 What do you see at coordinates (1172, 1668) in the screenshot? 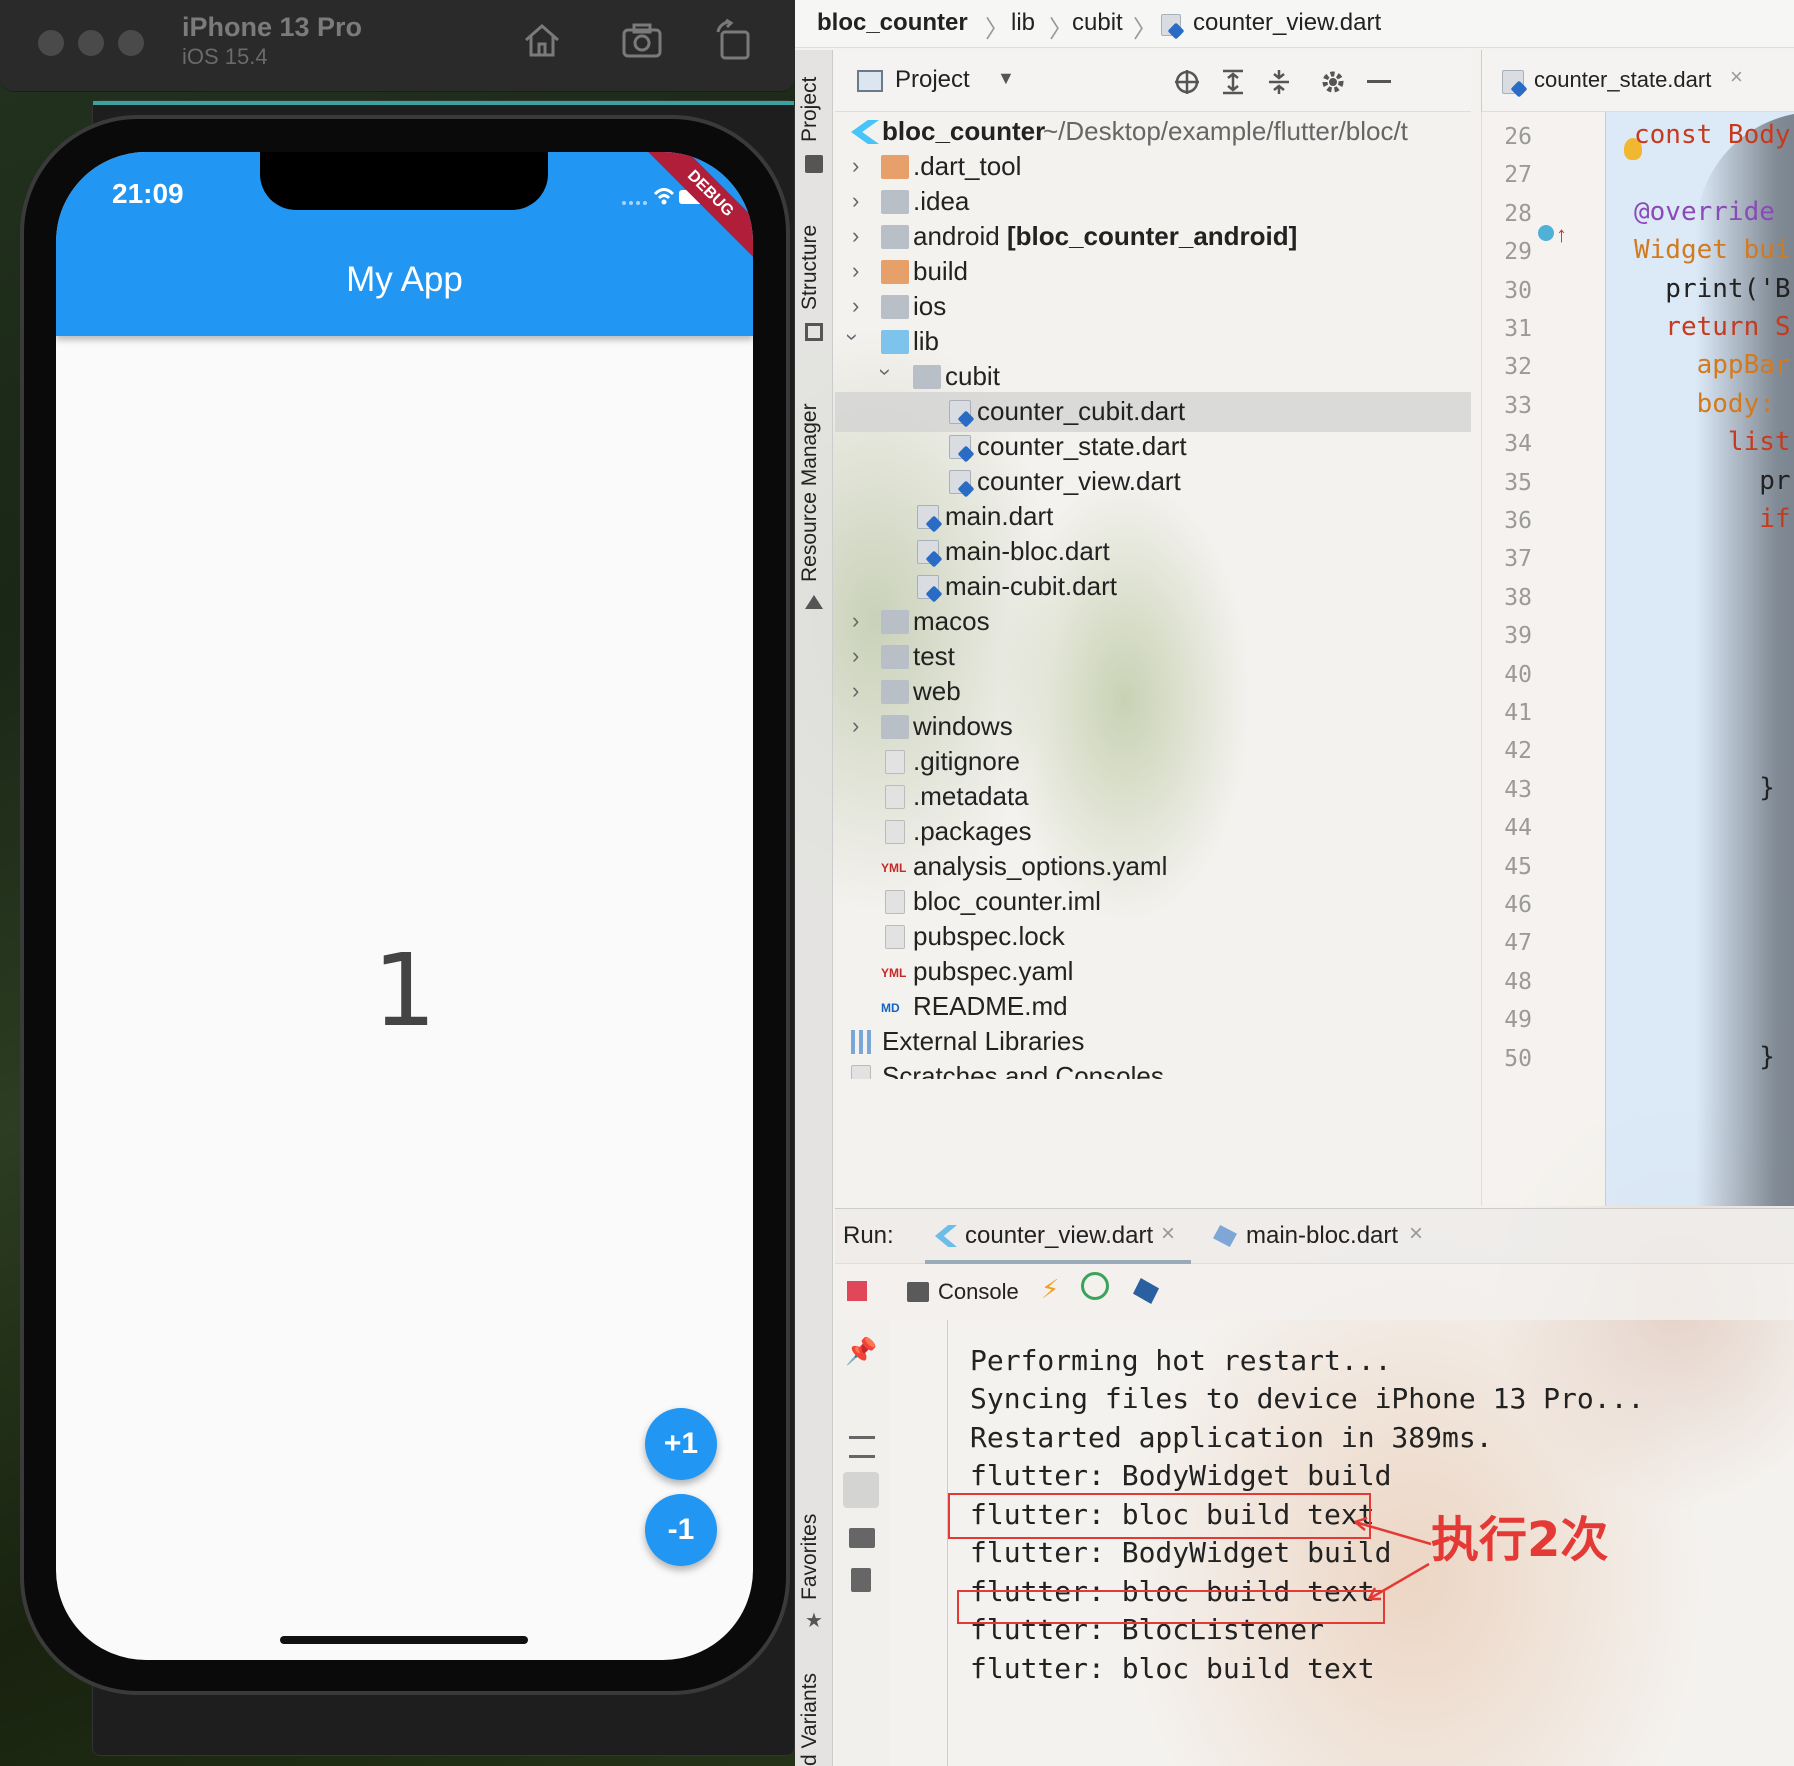
I see `console-line: flutter: bloc build text` at bounding box center [1172, 1668].